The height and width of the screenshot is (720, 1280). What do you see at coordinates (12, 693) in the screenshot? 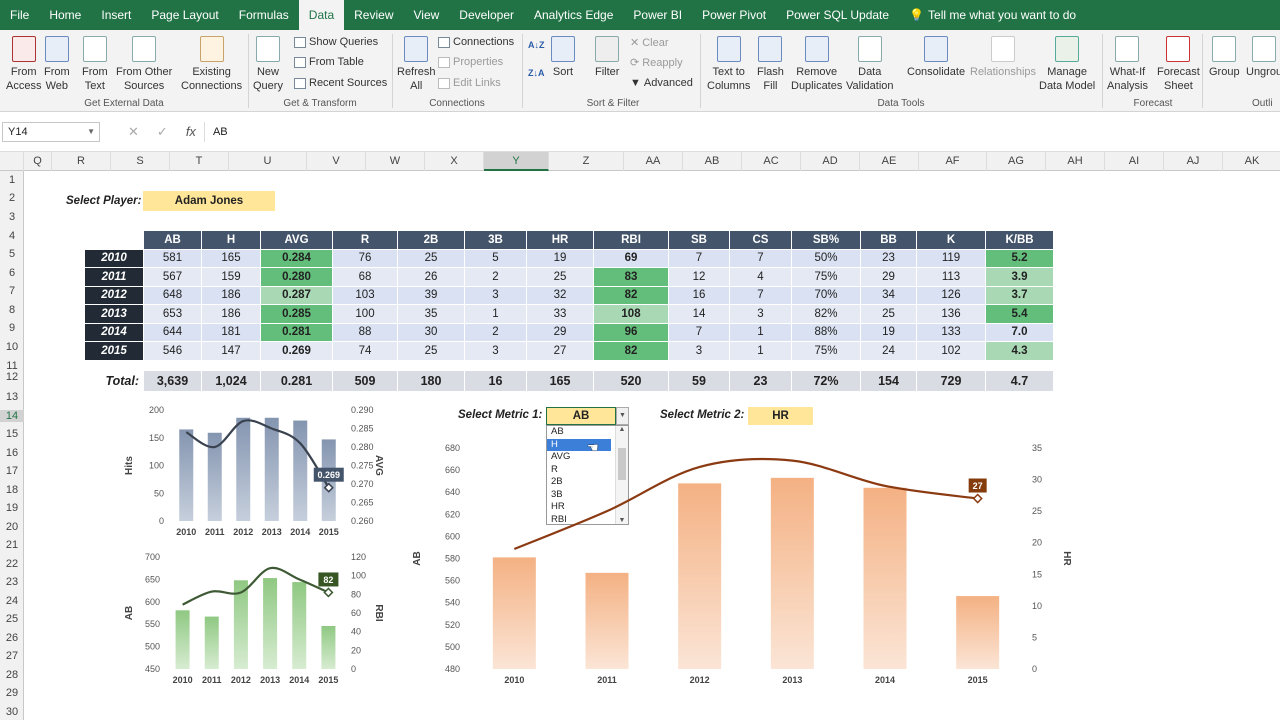
I see `row-header-29: 29` at bounding box center [12, 693].